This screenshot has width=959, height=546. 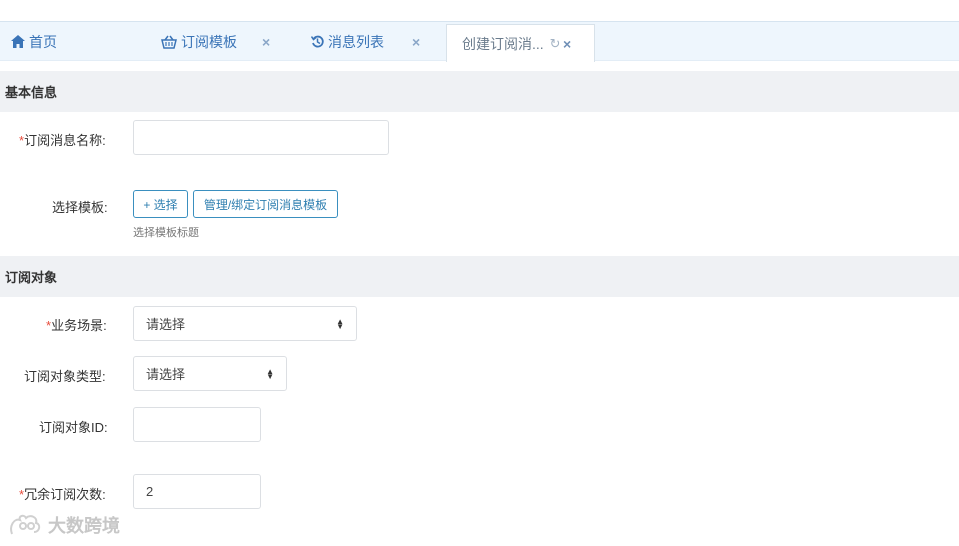 I want to click on watermark-text: 大数跨境, so click(x=84, y=526).